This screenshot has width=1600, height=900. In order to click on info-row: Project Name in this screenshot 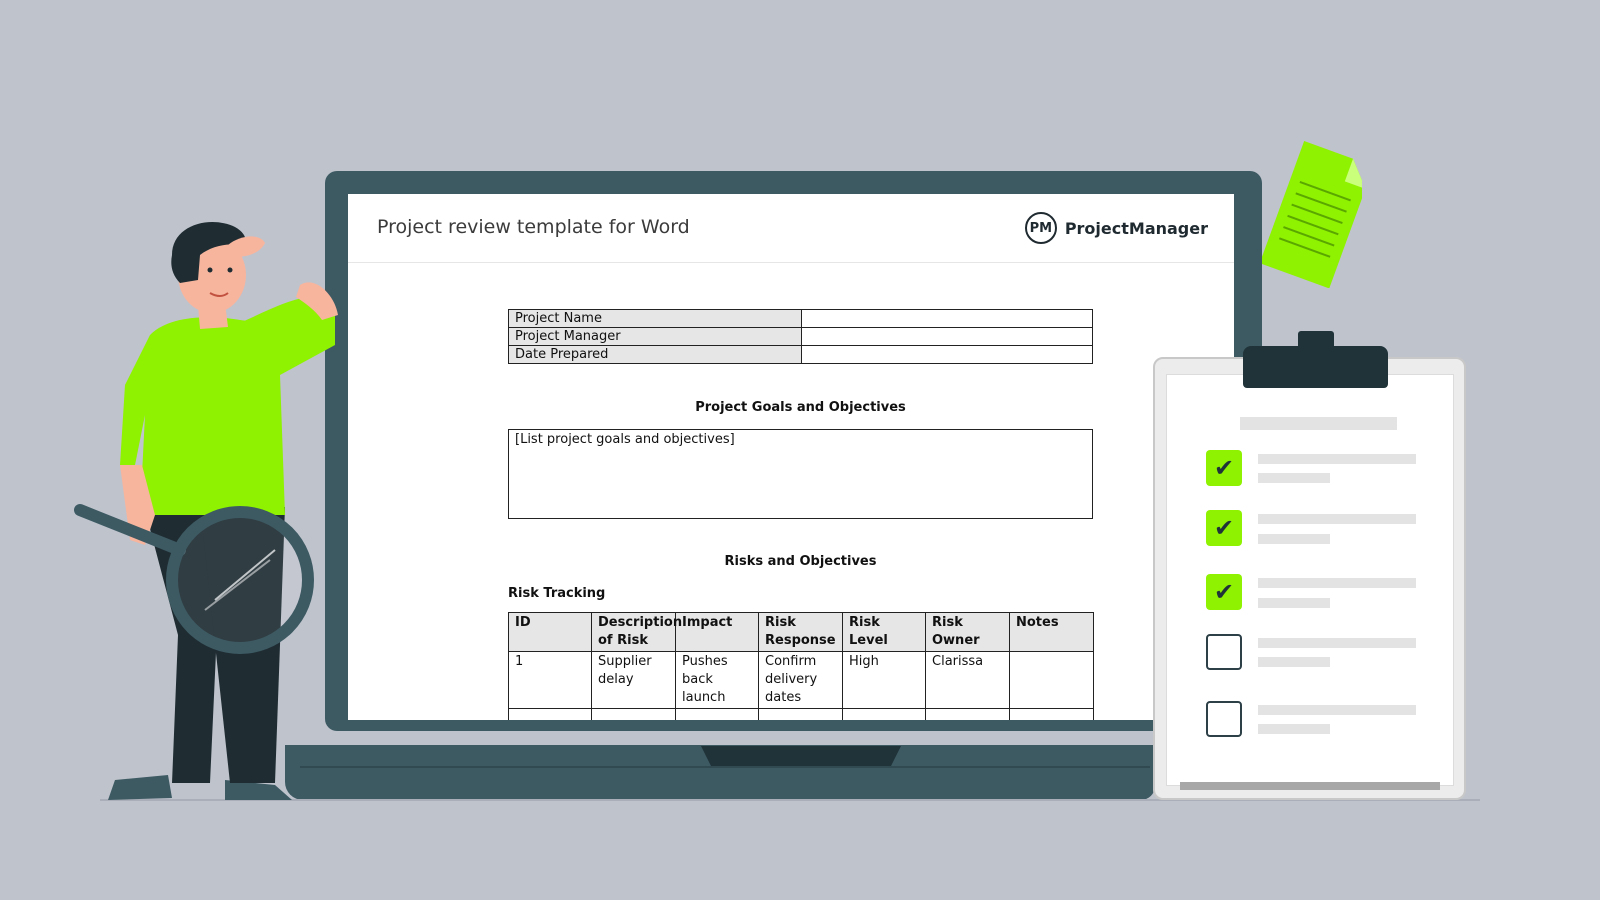, I will do `click(800, 318)`.